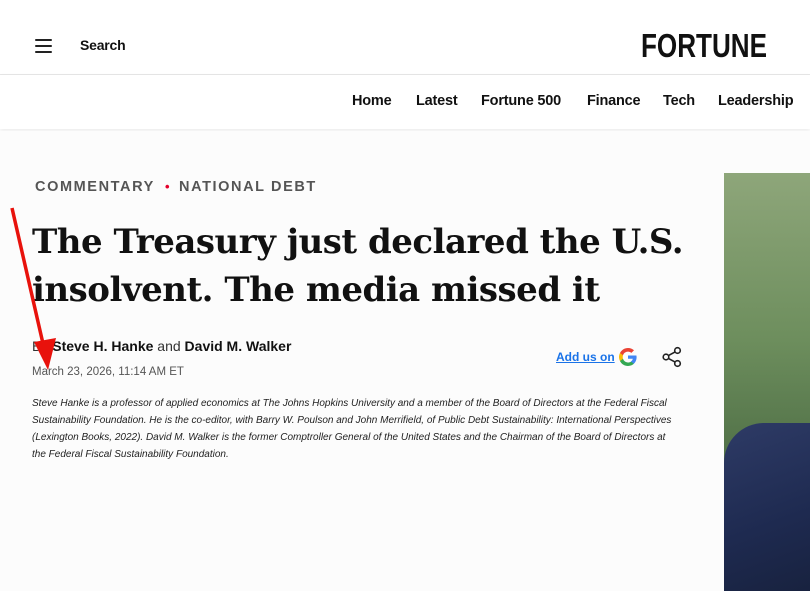 The width and height of the screenshot is (810, 591). I want to click on nav-latest: Latest, so click(437, 101).